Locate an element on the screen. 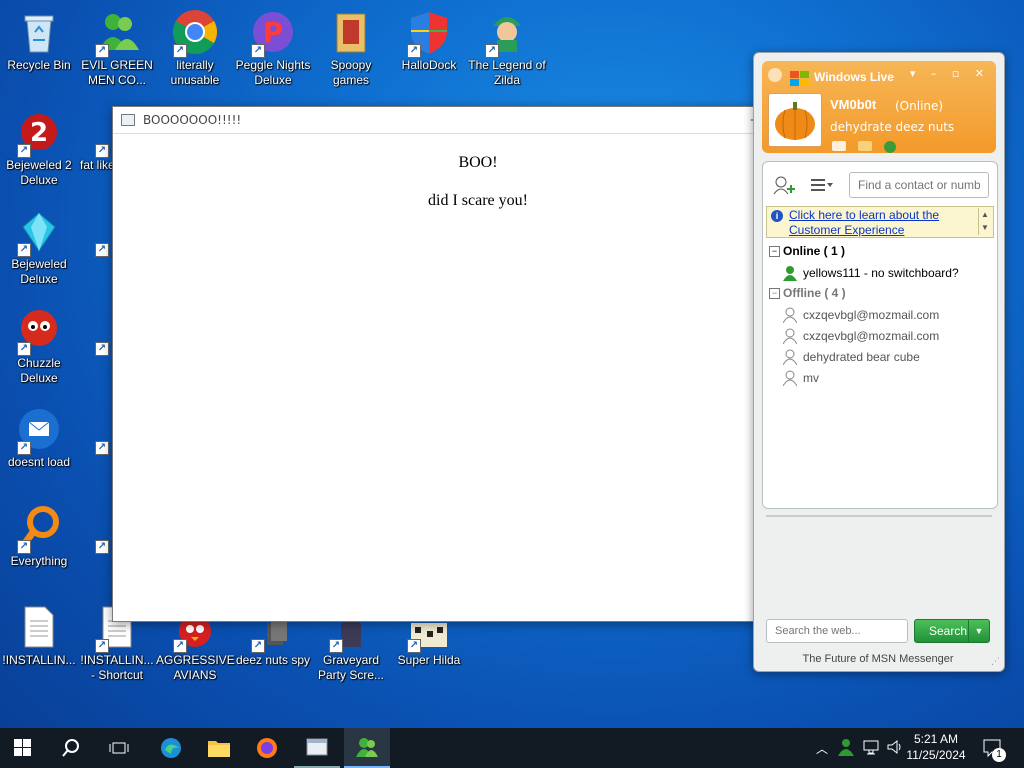 Image resolution: width=1024 pixels, height=768 pixels. messenger-menu-icon is located at coordinates (775, 75).